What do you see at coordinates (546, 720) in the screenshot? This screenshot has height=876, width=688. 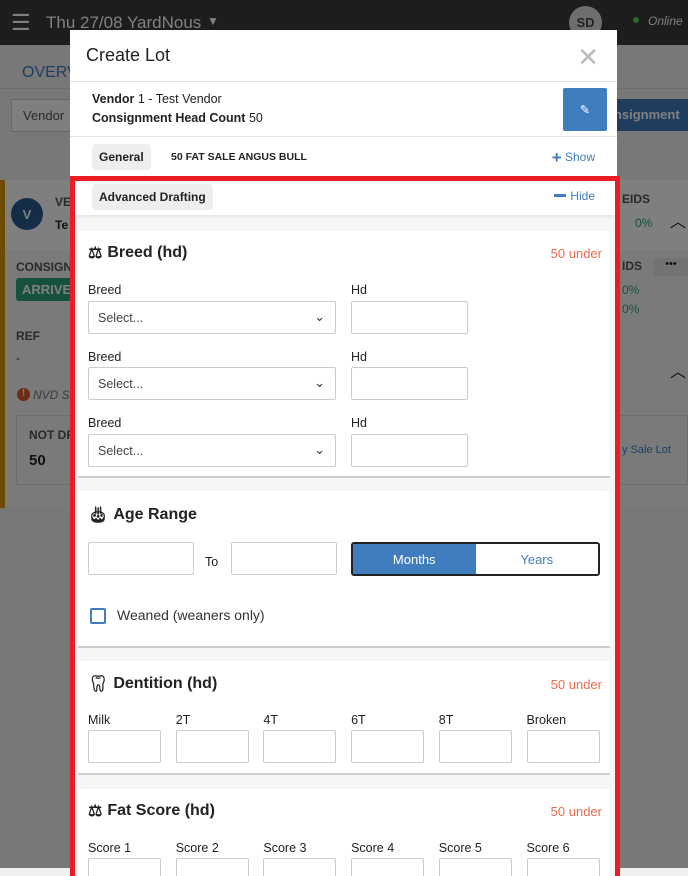 I see `dentition-field-label: Broken` at bounding box center [546, 720].